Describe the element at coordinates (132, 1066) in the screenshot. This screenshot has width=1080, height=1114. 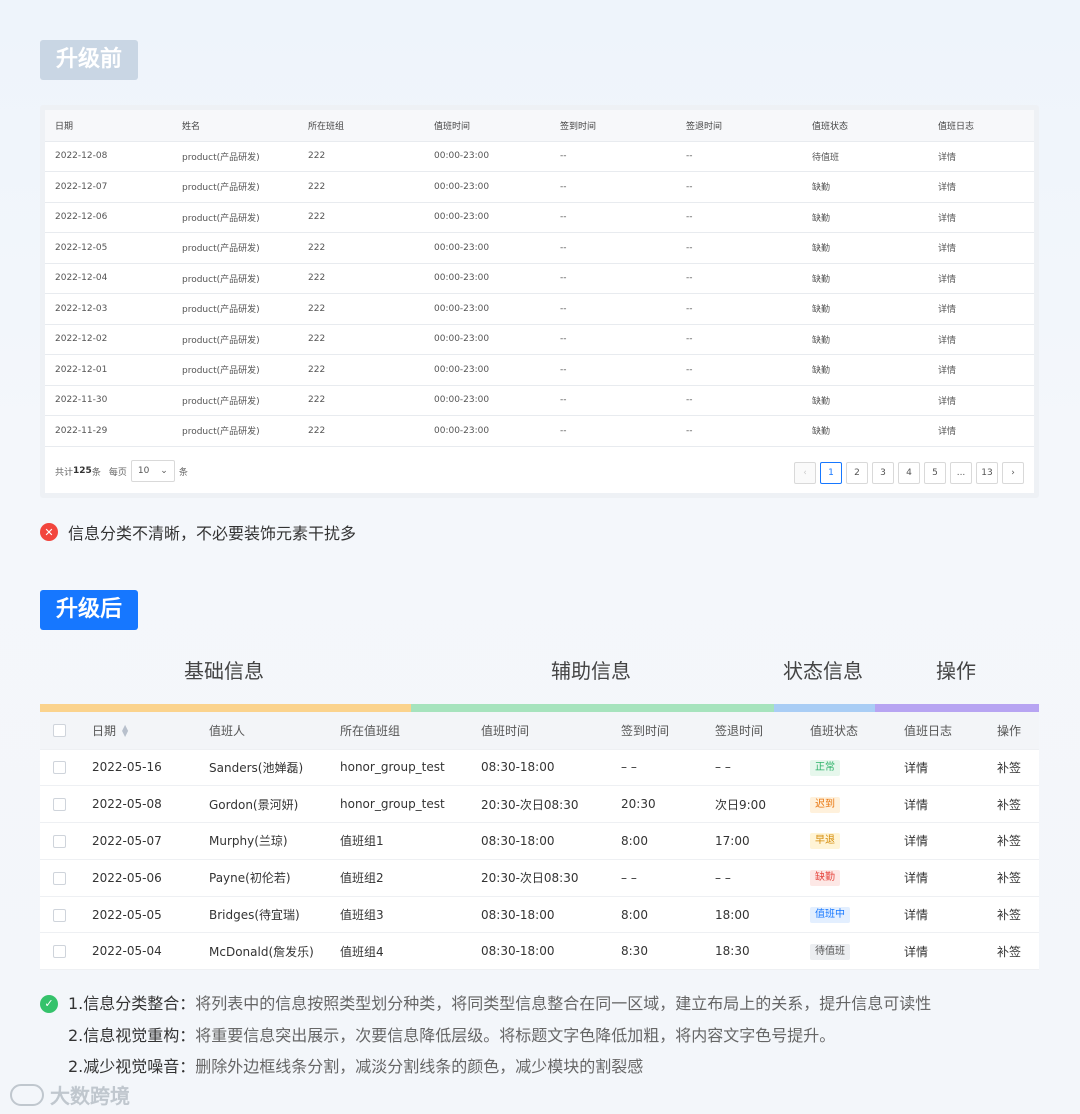
I see `note-label: 2.减少视觉噪音：` at that location.